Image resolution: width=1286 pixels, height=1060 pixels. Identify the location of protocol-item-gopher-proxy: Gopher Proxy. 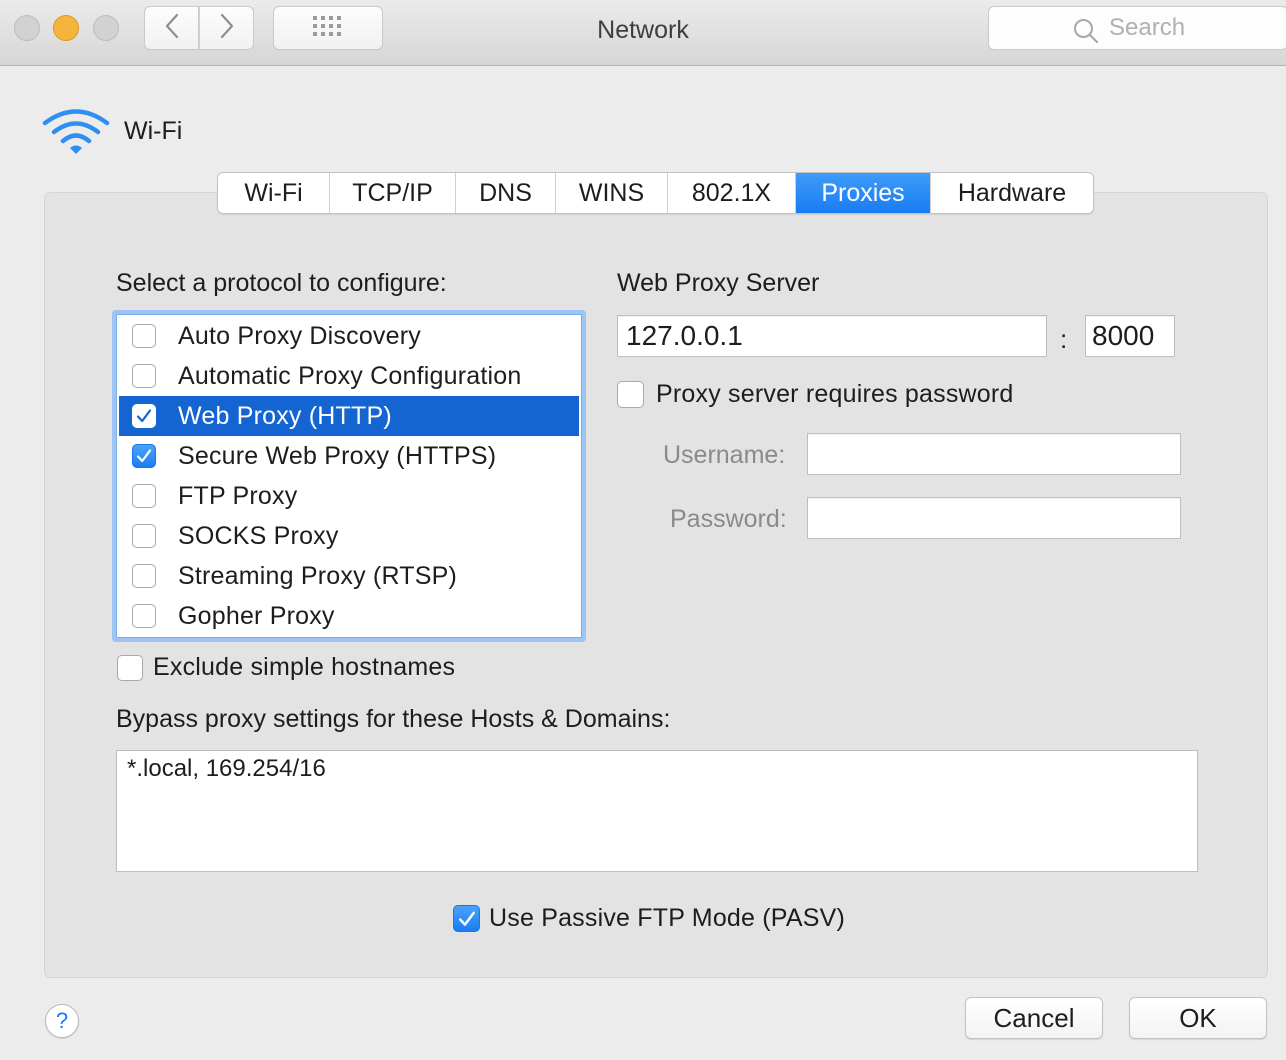
(349, 616).